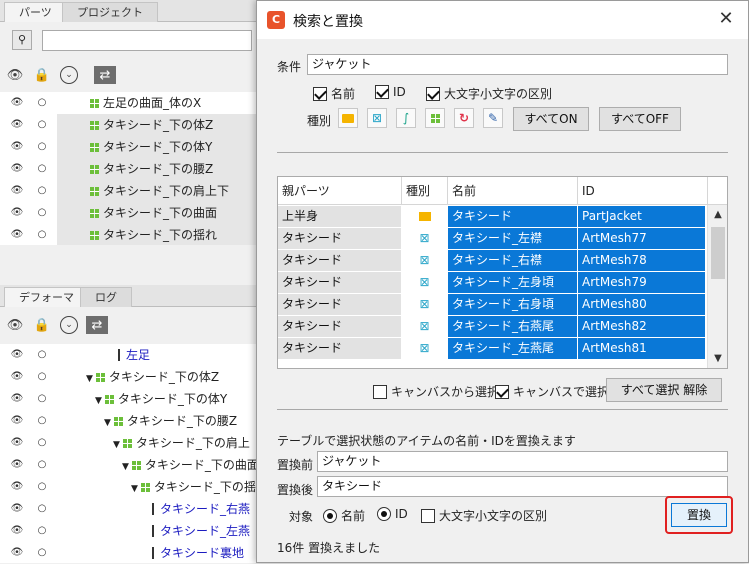 This screenshot has width=749, height=564. What do you see at coordinates (643, 191) in the screenshot?
I see `col-header-id: ID` at bounding box center [643, 191].